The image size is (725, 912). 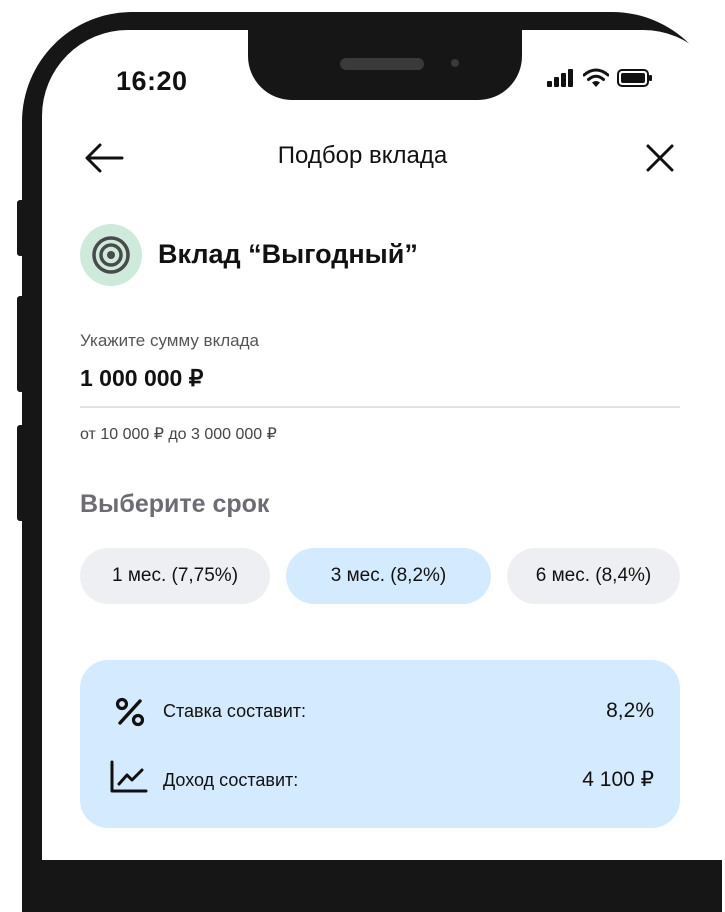 What do you see at coordinates (382, 64) in the screenshot?
I see `phone-speaker` at bounding box center [382, 64].